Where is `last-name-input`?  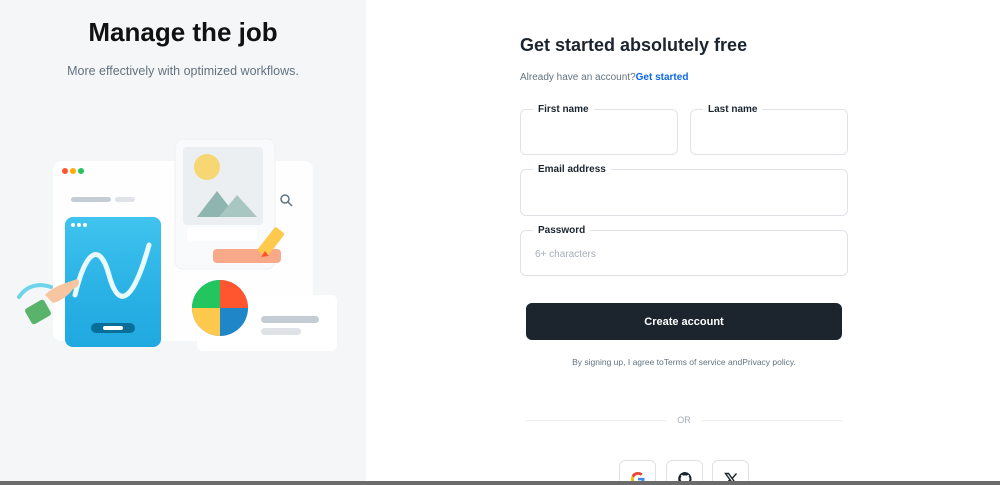 last-name-input is located at coordinates (769, 132).